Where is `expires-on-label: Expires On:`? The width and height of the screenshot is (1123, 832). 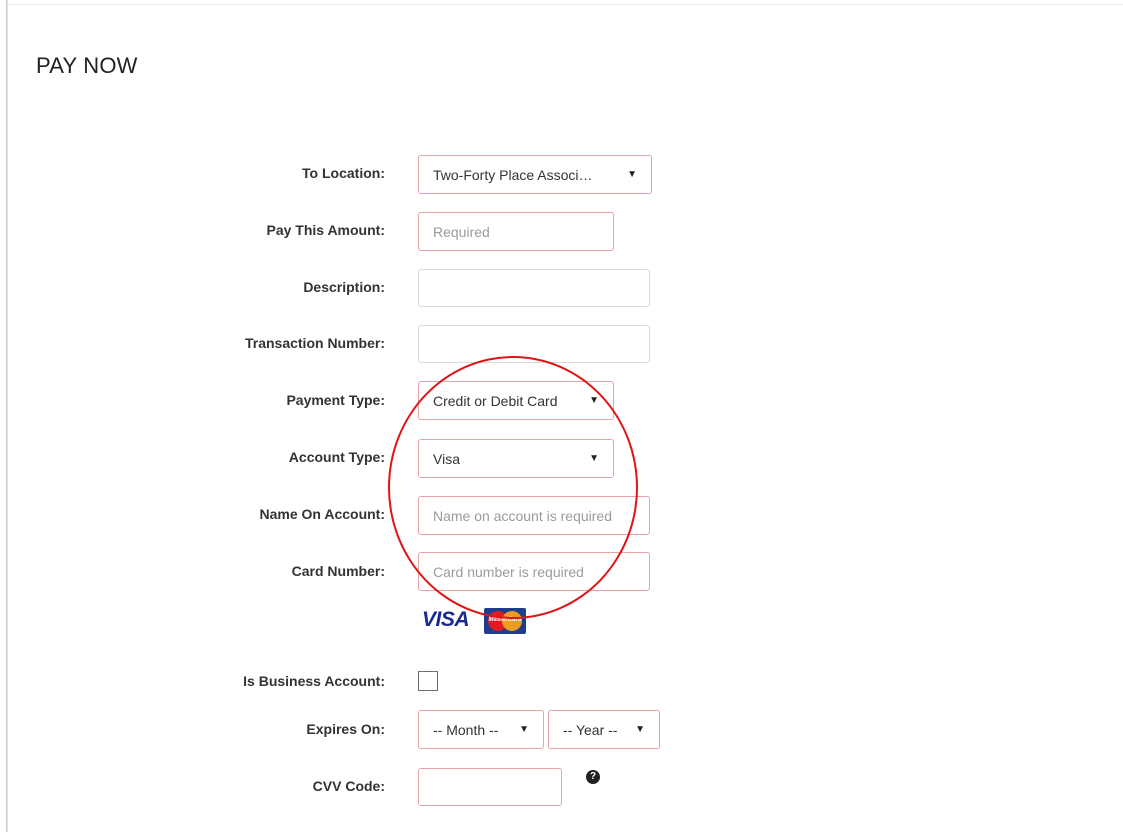
expires-on-label: Expires On: is located at coordinates (345, 729).